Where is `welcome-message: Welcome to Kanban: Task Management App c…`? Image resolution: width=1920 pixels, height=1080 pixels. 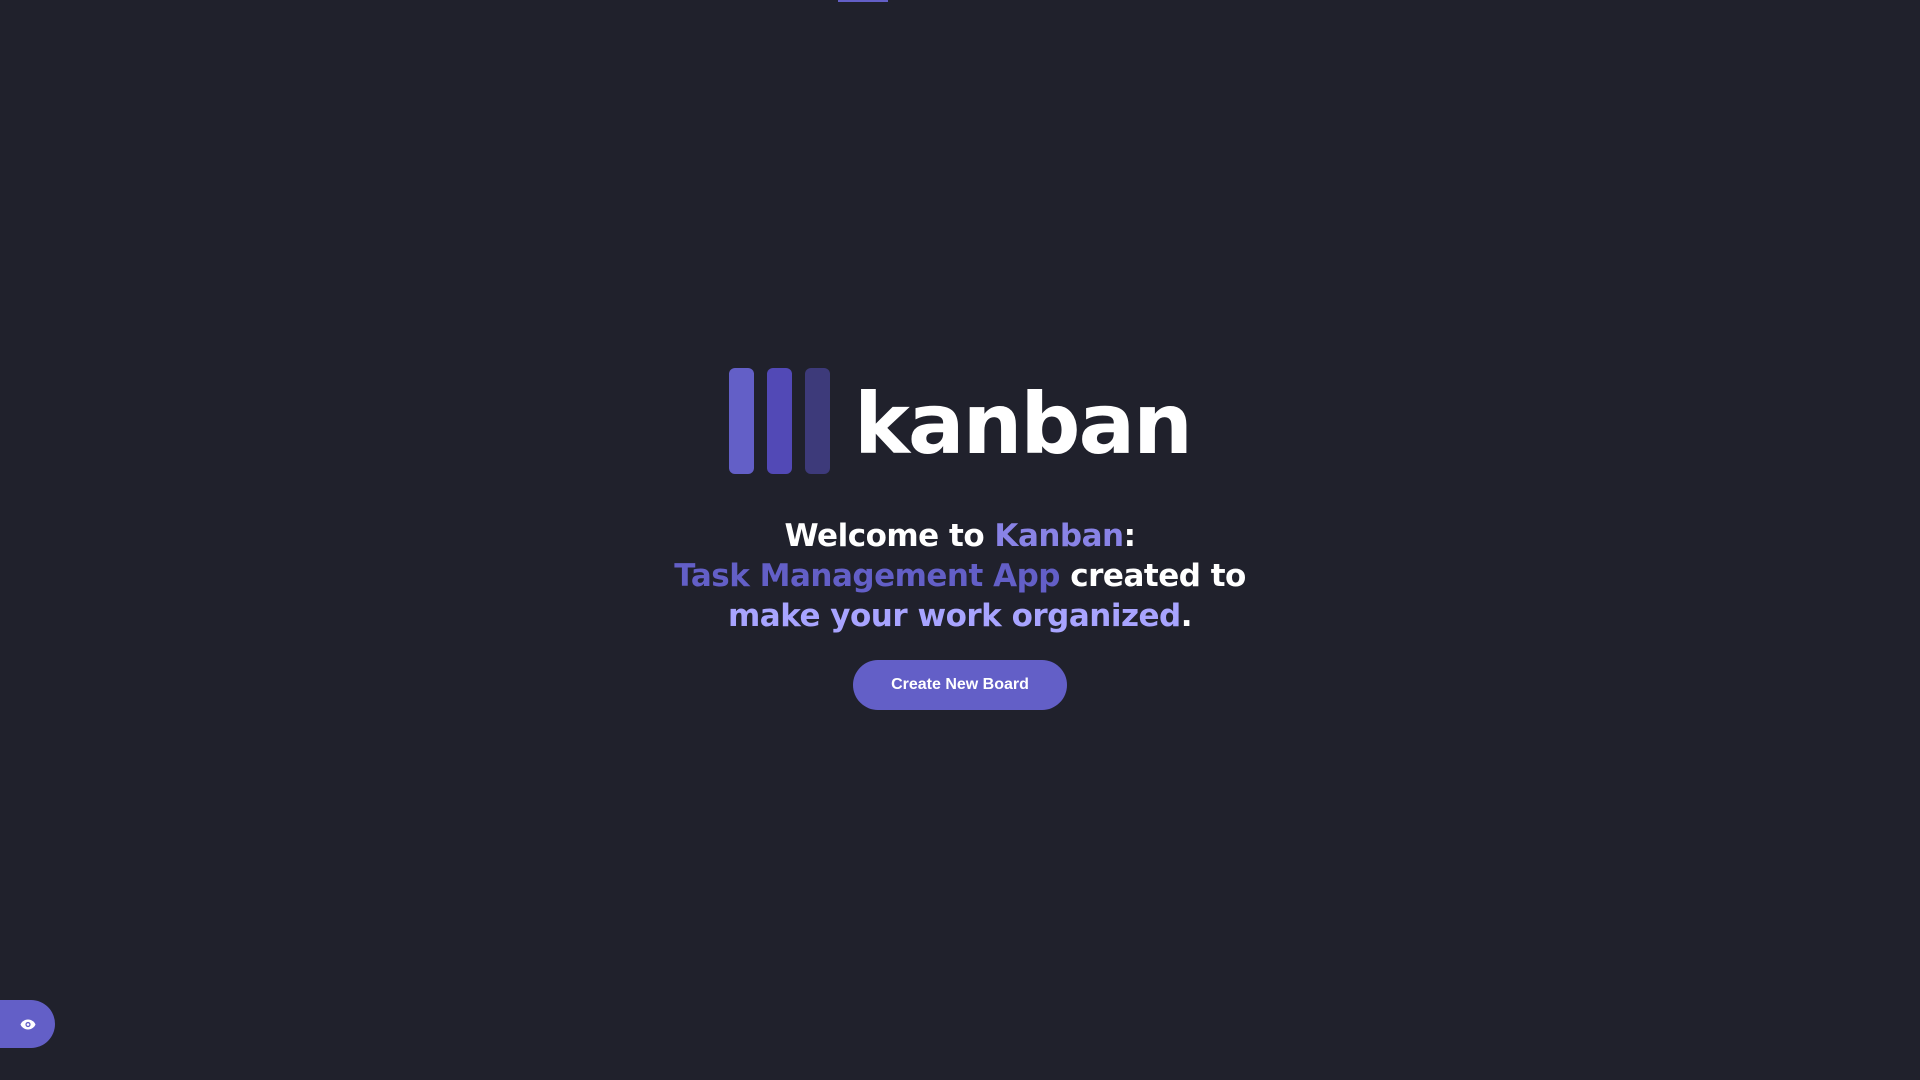
welcome-message: Welcome to Kanban: Task Management App c… is located at coordinates (960, 576).